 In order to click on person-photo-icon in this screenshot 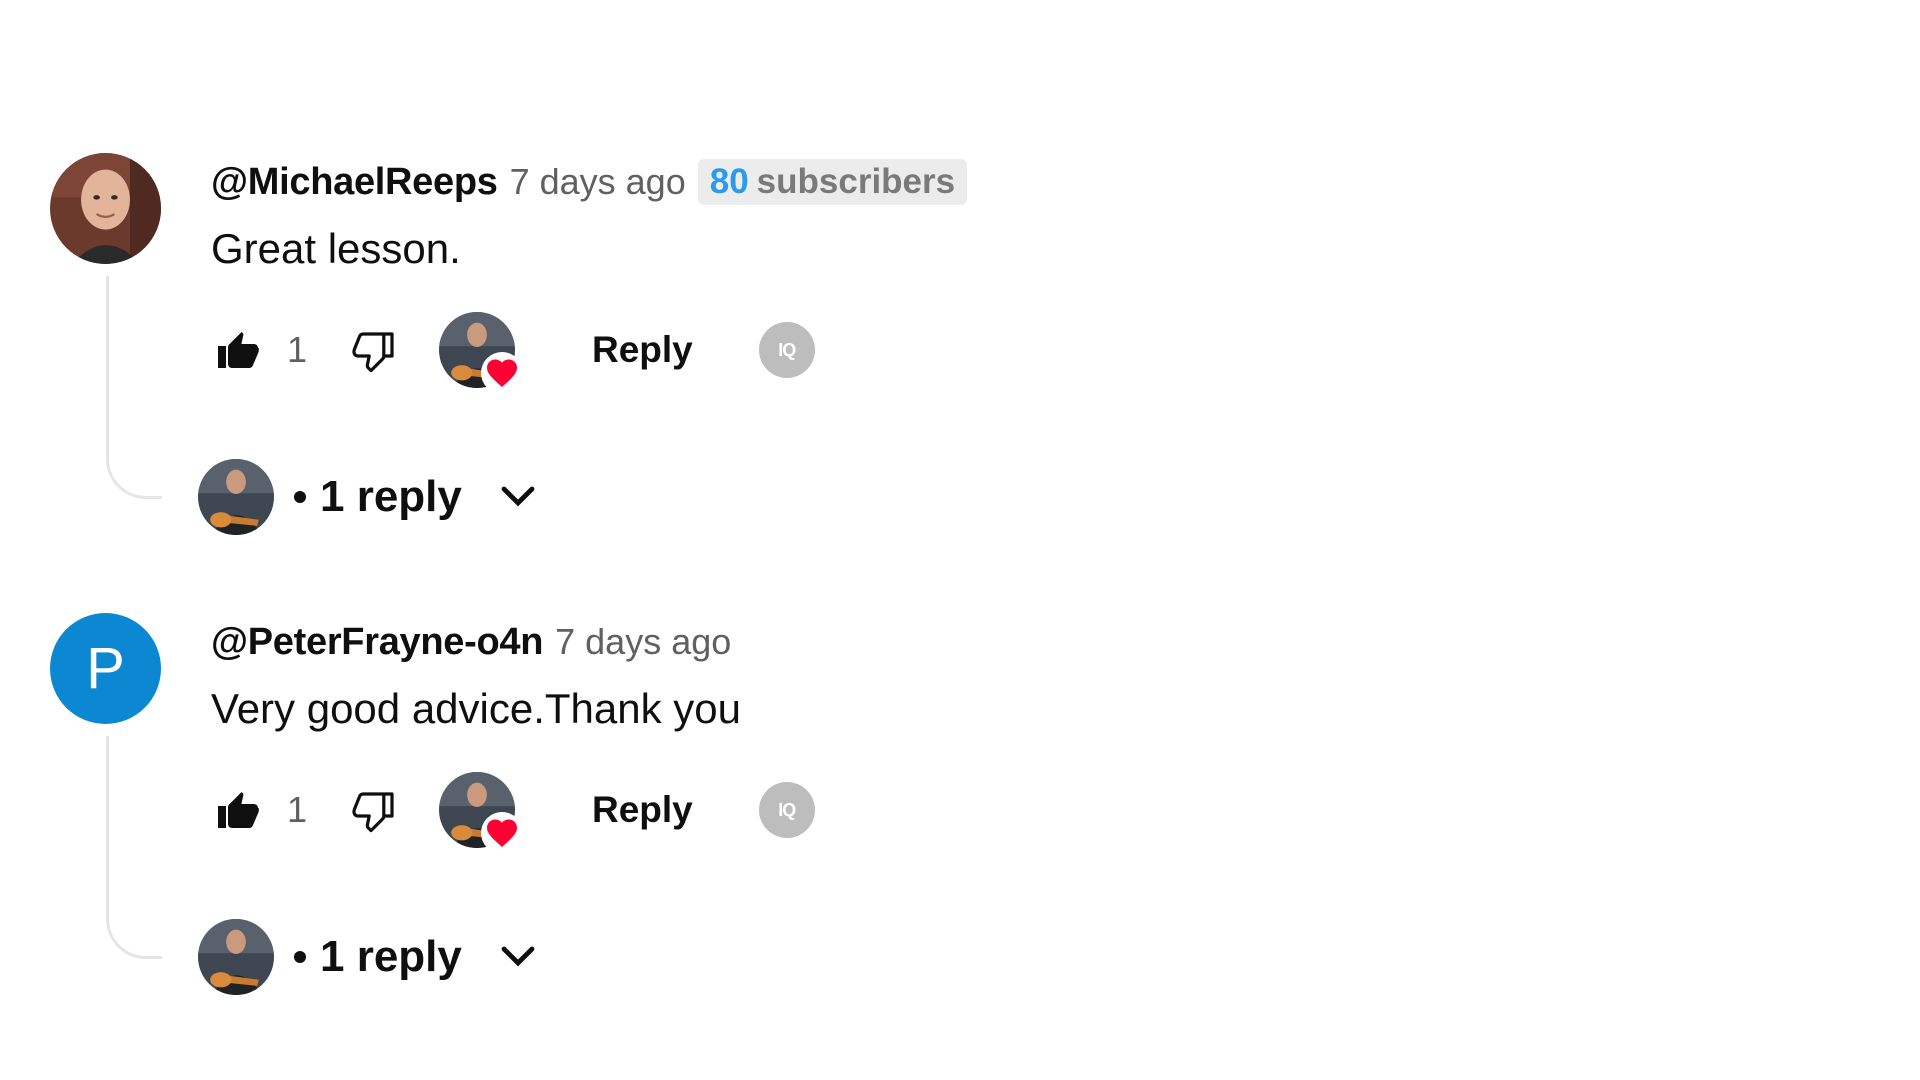, I will do `click(105, 208)`.